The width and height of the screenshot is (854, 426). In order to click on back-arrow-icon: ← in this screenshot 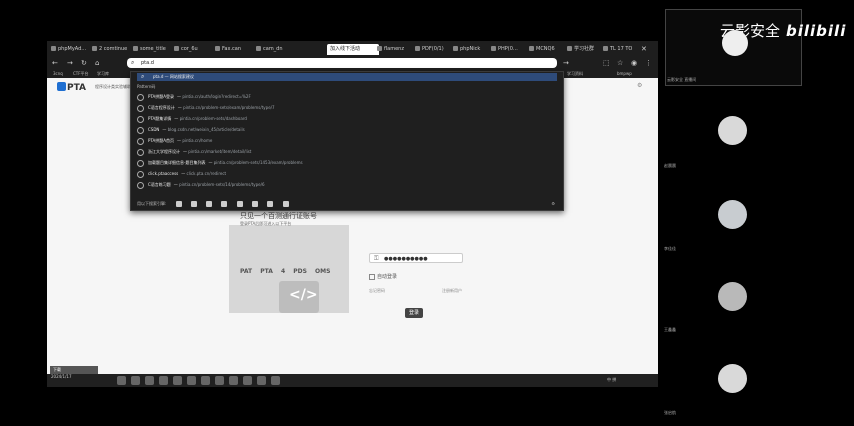, I will do `click(55, 63)`.